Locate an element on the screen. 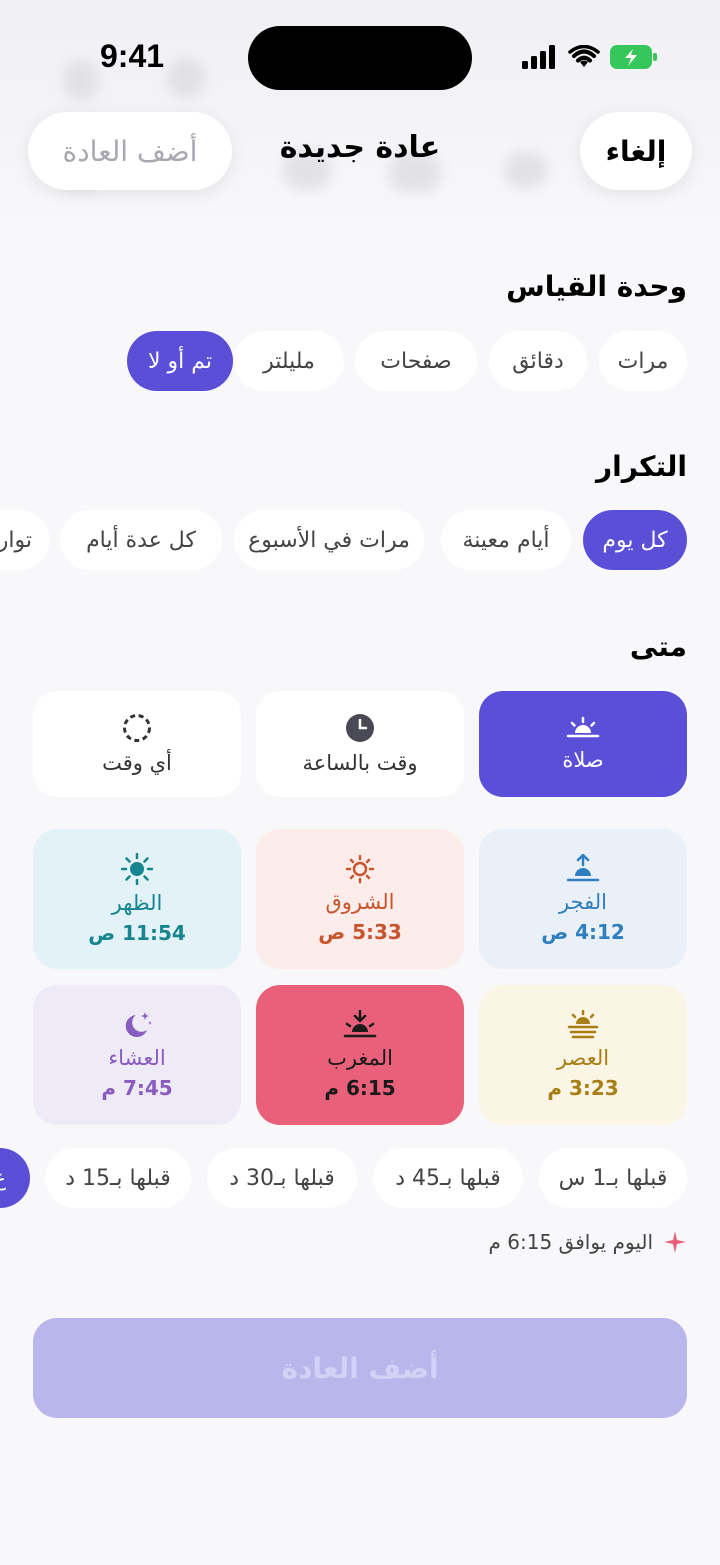 The width and height of the screenshot is (720, 1565). prayer-time: 5:33 ص is located at coordinates (360, 932).